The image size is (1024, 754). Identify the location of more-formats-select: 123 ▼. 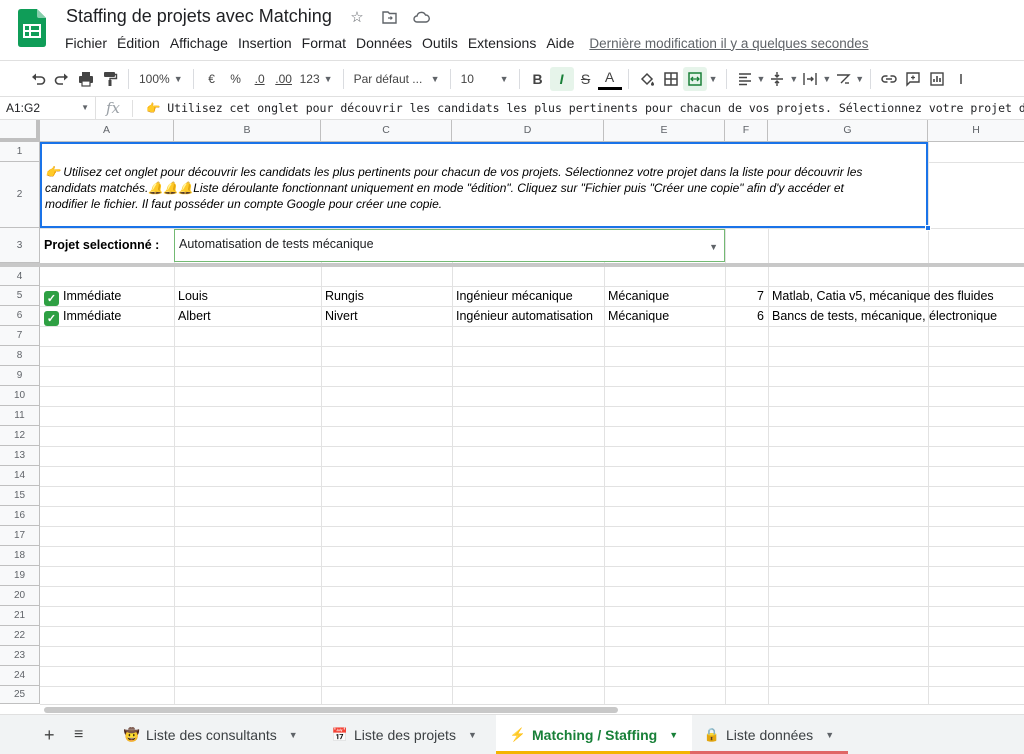
(316, 79).